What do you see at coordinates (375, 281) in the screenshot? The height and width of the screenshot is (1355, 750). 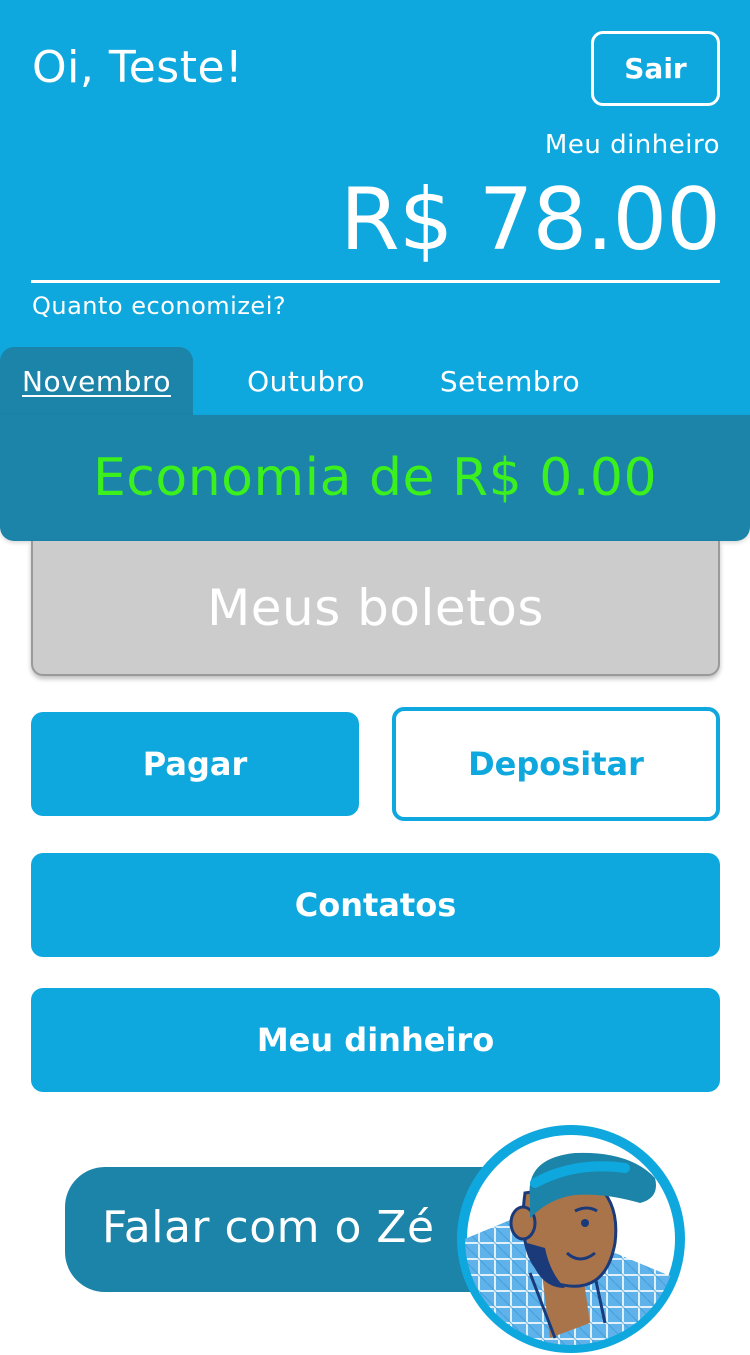 I see `balance-divider` at bounding box center [375, 281].